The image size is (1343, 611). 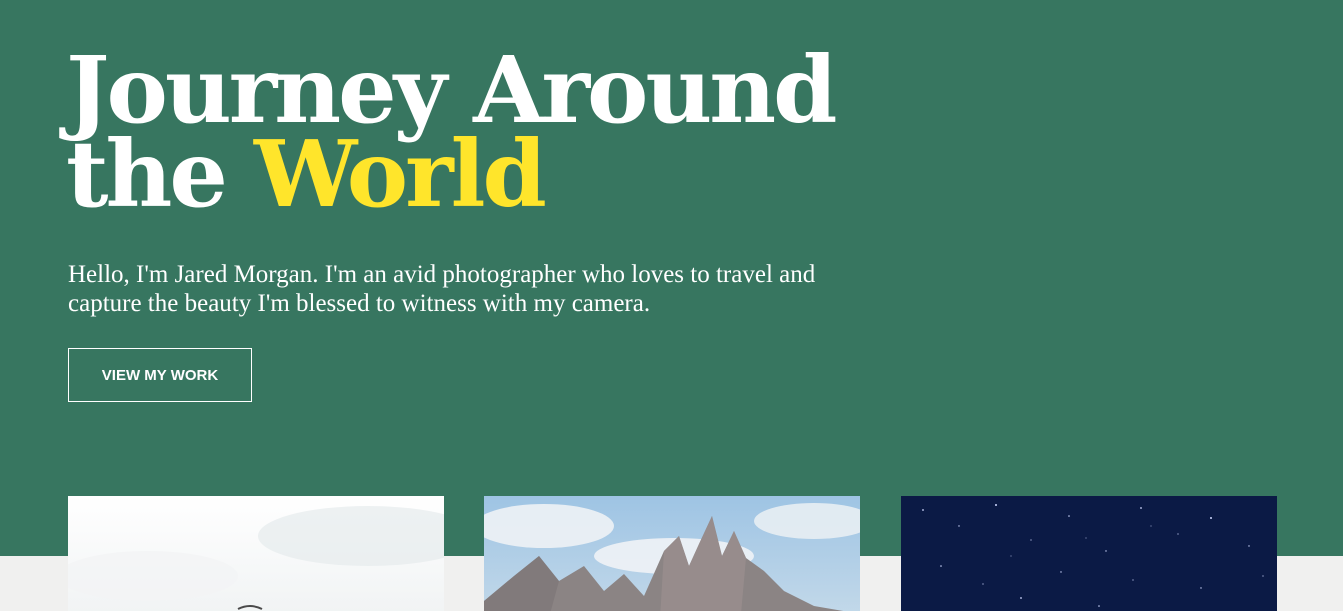 I want to click on hero-title-line2-prefix: the, so click(x=160, y=174).